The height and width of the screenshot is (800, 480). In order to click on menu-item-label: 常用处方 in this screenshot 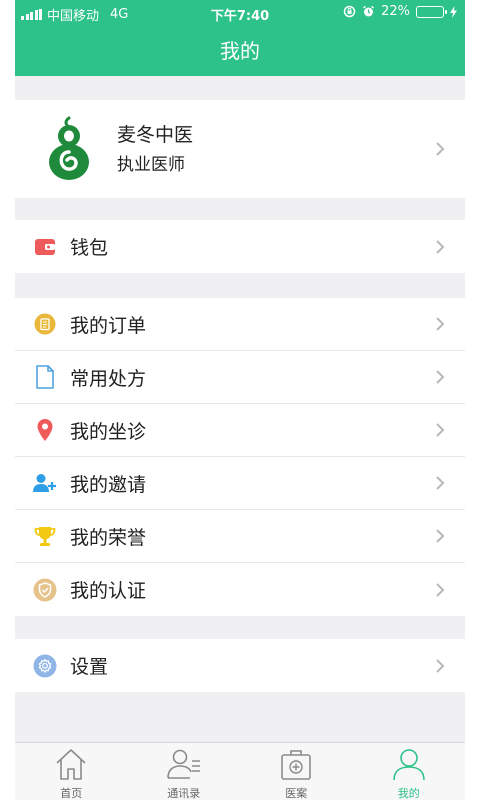, I will do `click(108, 378)`.